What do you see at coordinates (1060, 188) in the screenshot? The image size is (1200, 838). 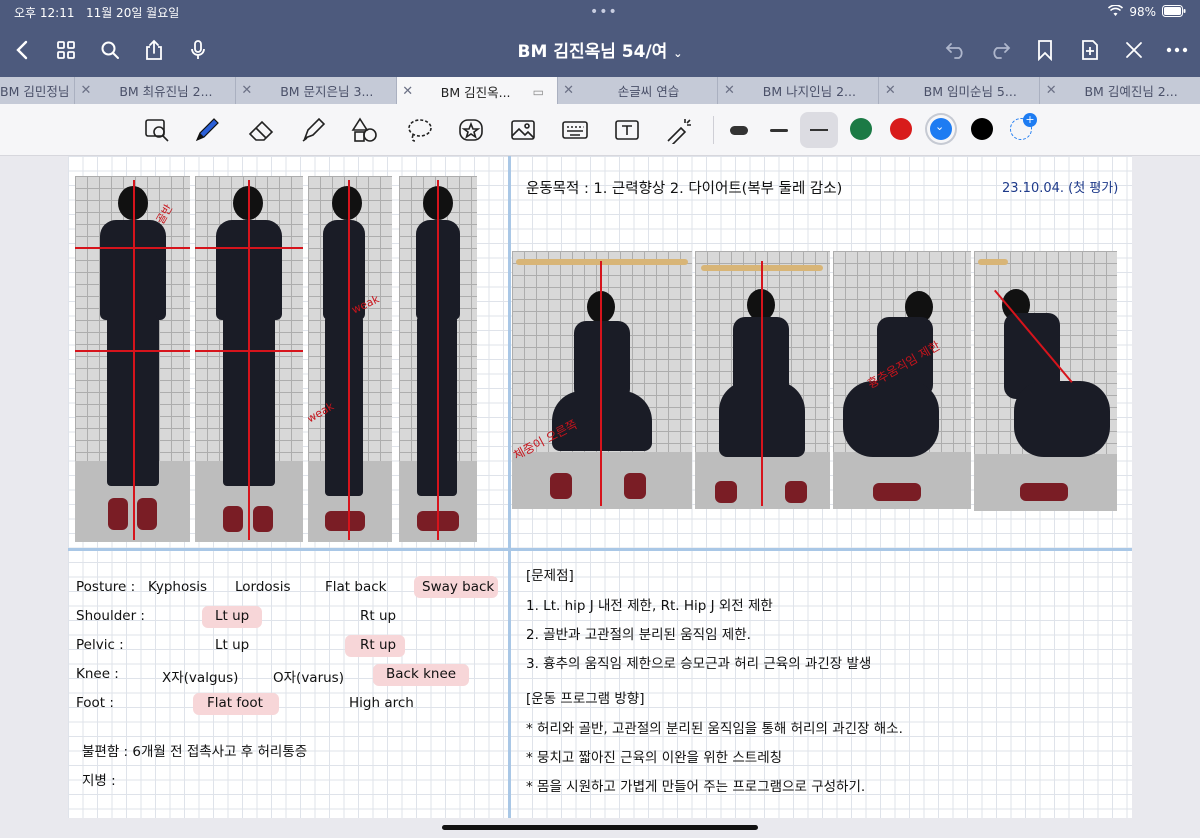 I see `evaluation-date: 23.10.04. (첫 평가)` at bounding box center [1060, 188].